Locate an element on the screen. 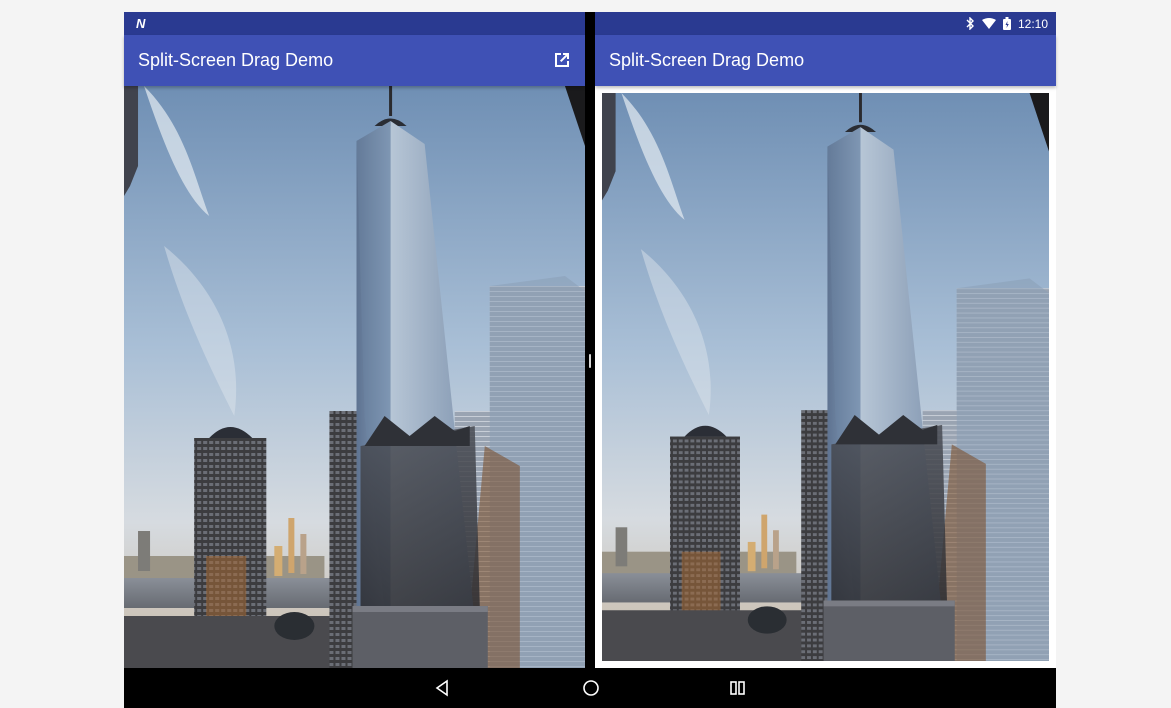  app-bar-right: Split-Screen Drag Demo is located at coordinates (825, 60).